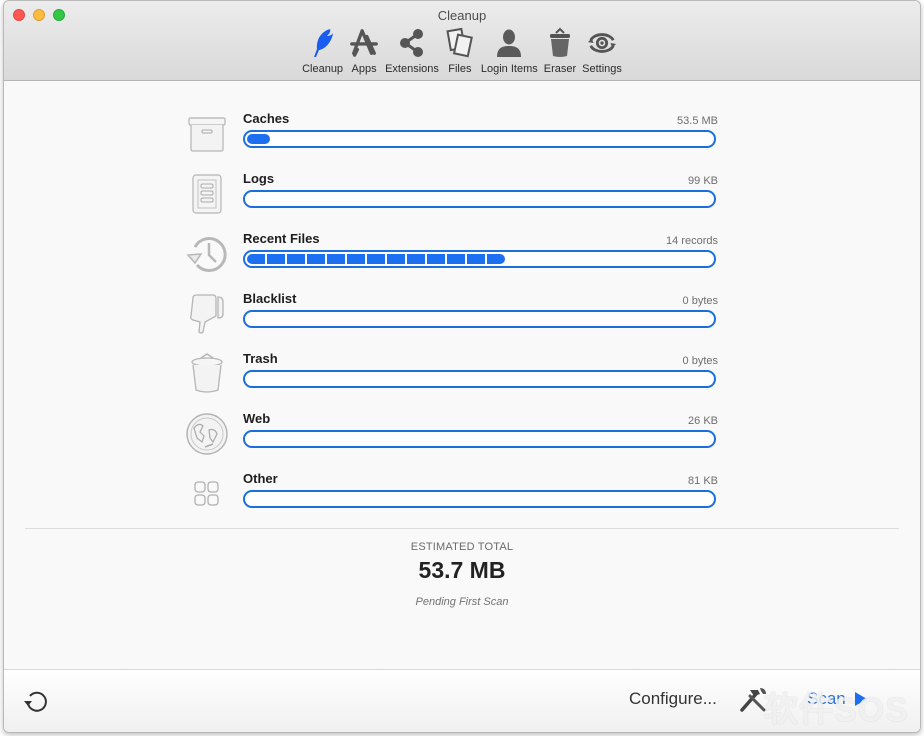 This screenshot has width=924, height=736. What do you see at coordinates (462, 547) in the screenshot?
I see `estimated-total-label: ESTIMATED TOTAL` at bounding box center [462, 547].